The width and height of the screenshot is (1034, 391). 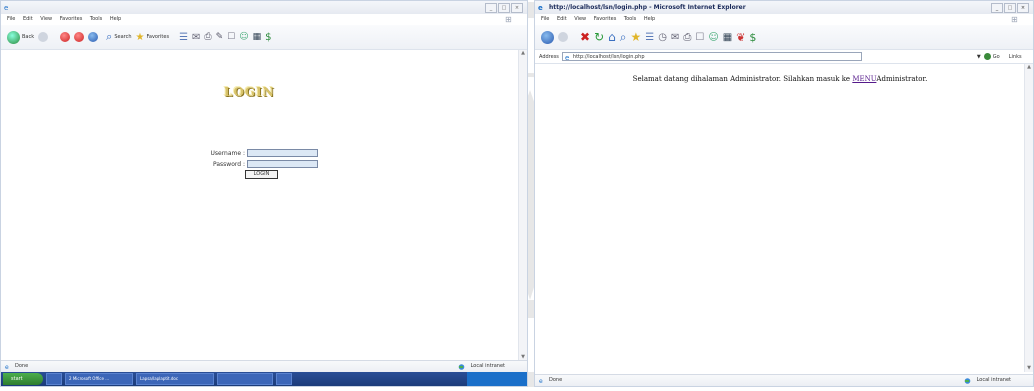 What do you see at coordinates (22, 366) in the screenshot?
I see `status-text: Done` at bounding box center [22, 366].